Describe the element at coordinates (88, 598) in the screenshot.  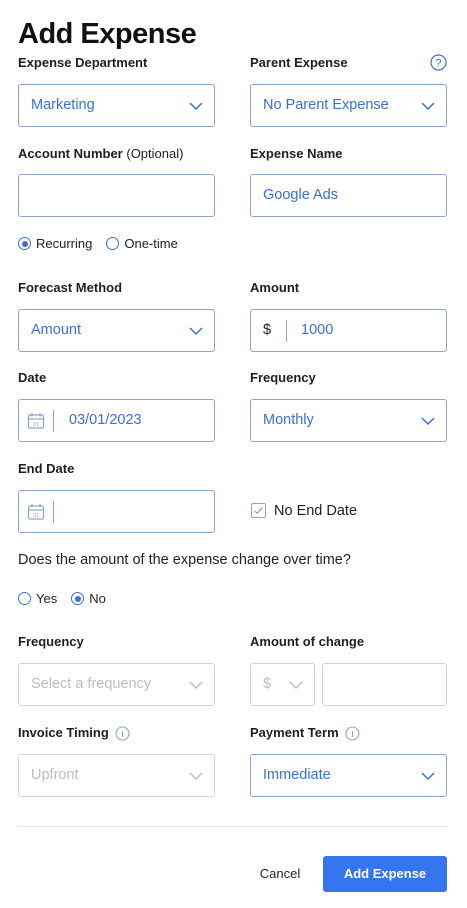
I see `radio-no: No` at that location.